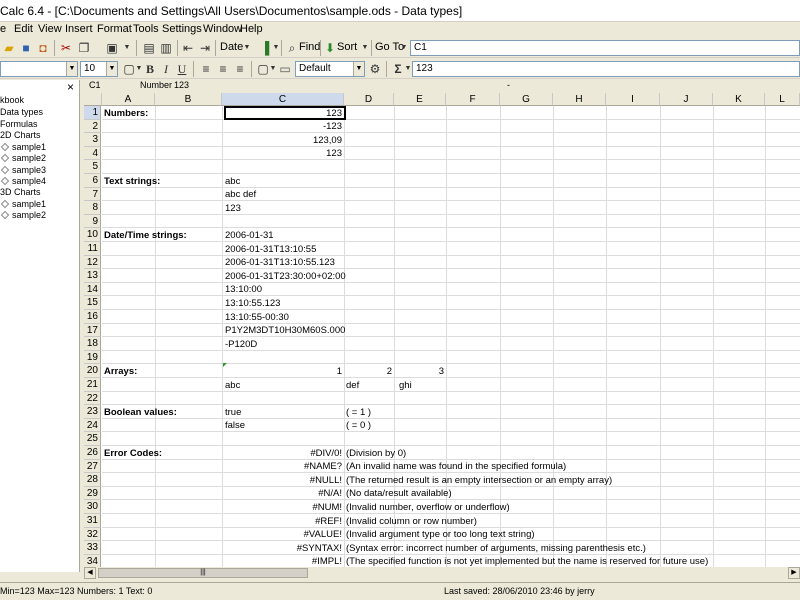 This screenshot has width=800, height=600. What do you see at coordinates (92, 140) in the screenshot?
I see `row-header: 3` at bounding box center [92, 140].